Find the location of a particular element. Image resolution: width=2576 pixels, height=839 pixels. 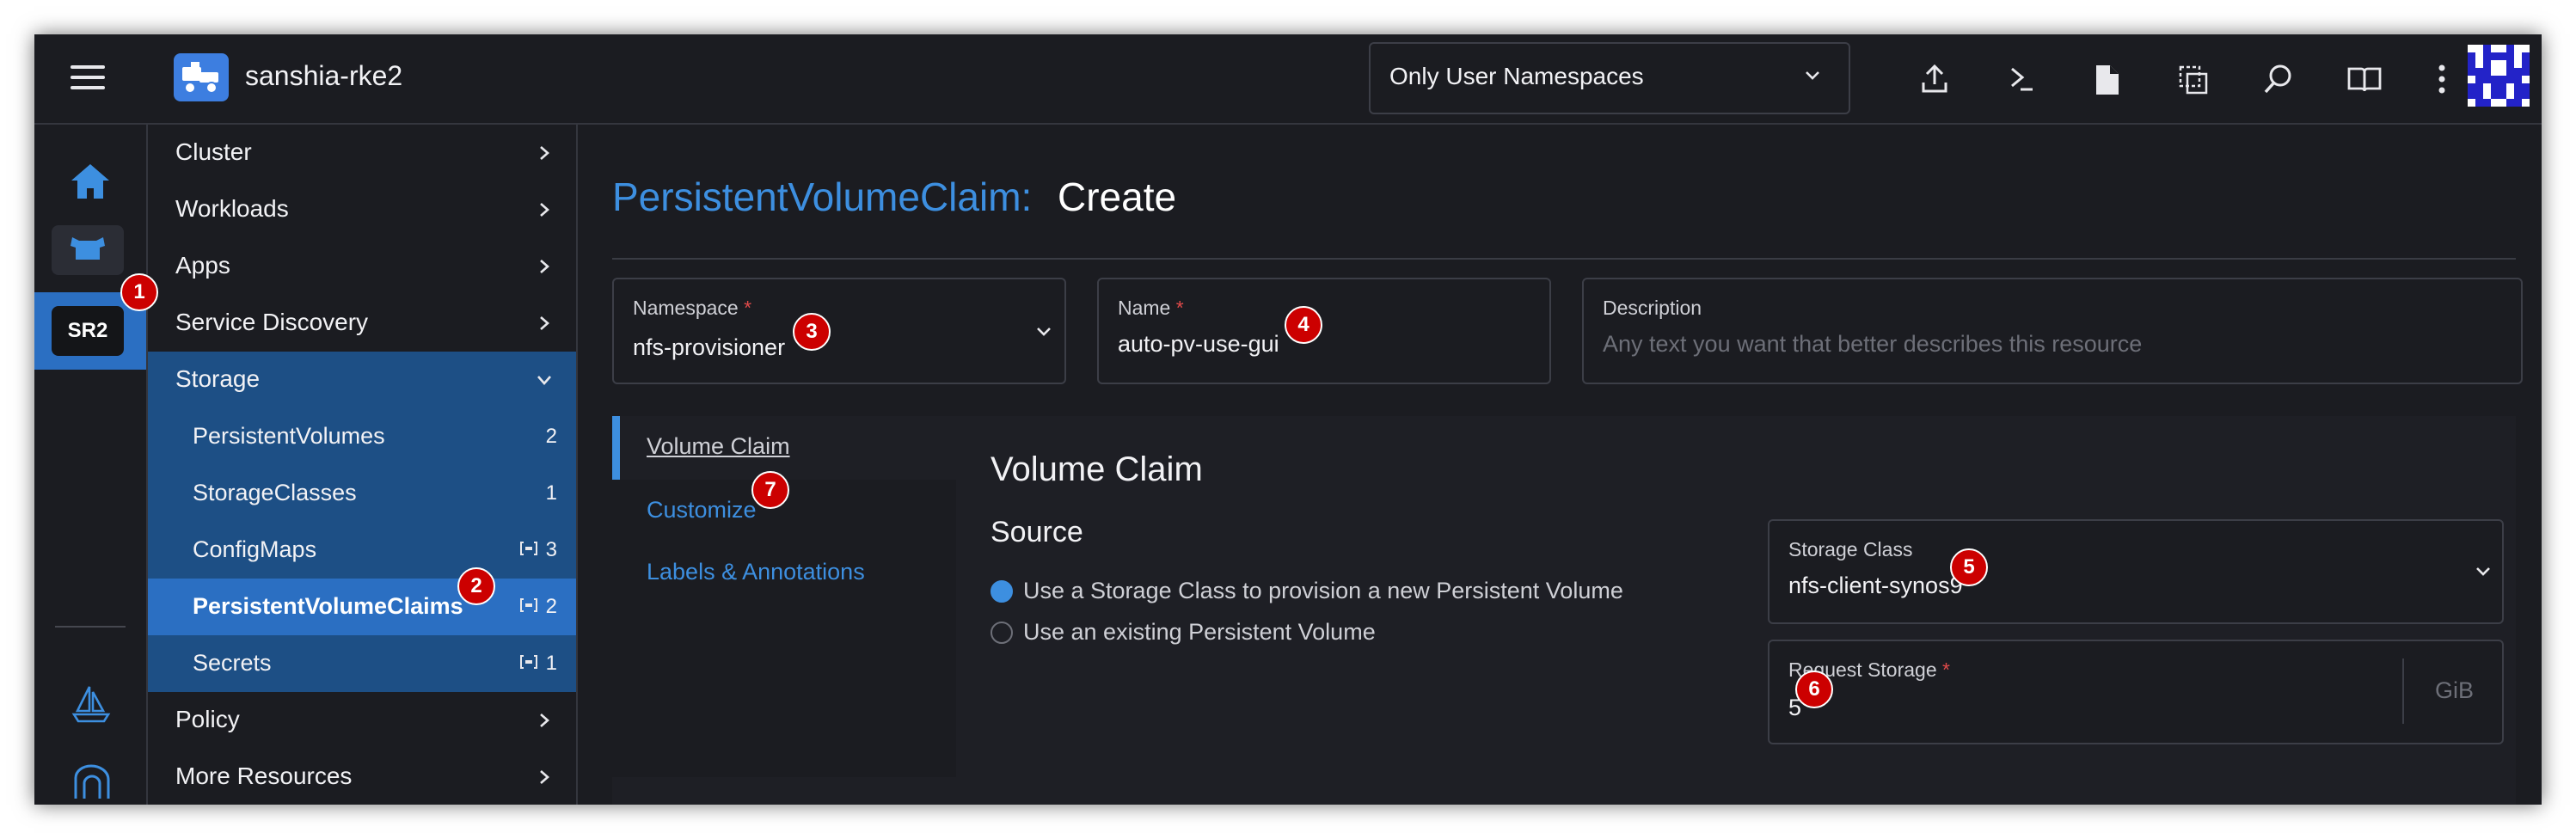

docs-book-icon is located at coordinates (2364, 79).